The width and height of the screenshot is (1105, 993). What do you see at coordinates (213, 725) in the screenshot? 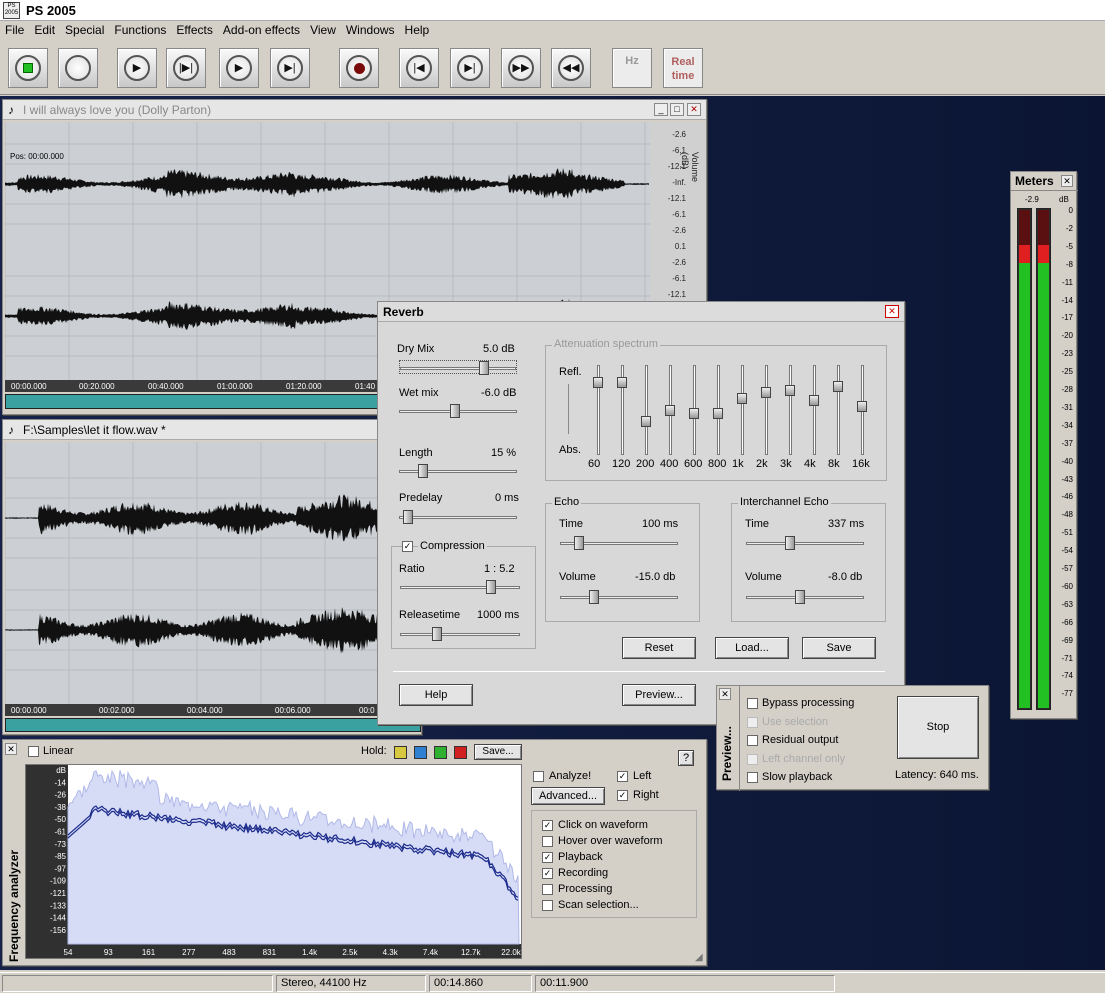
I see `waveform-2-scrollbar` at bounding box center [213, 725].